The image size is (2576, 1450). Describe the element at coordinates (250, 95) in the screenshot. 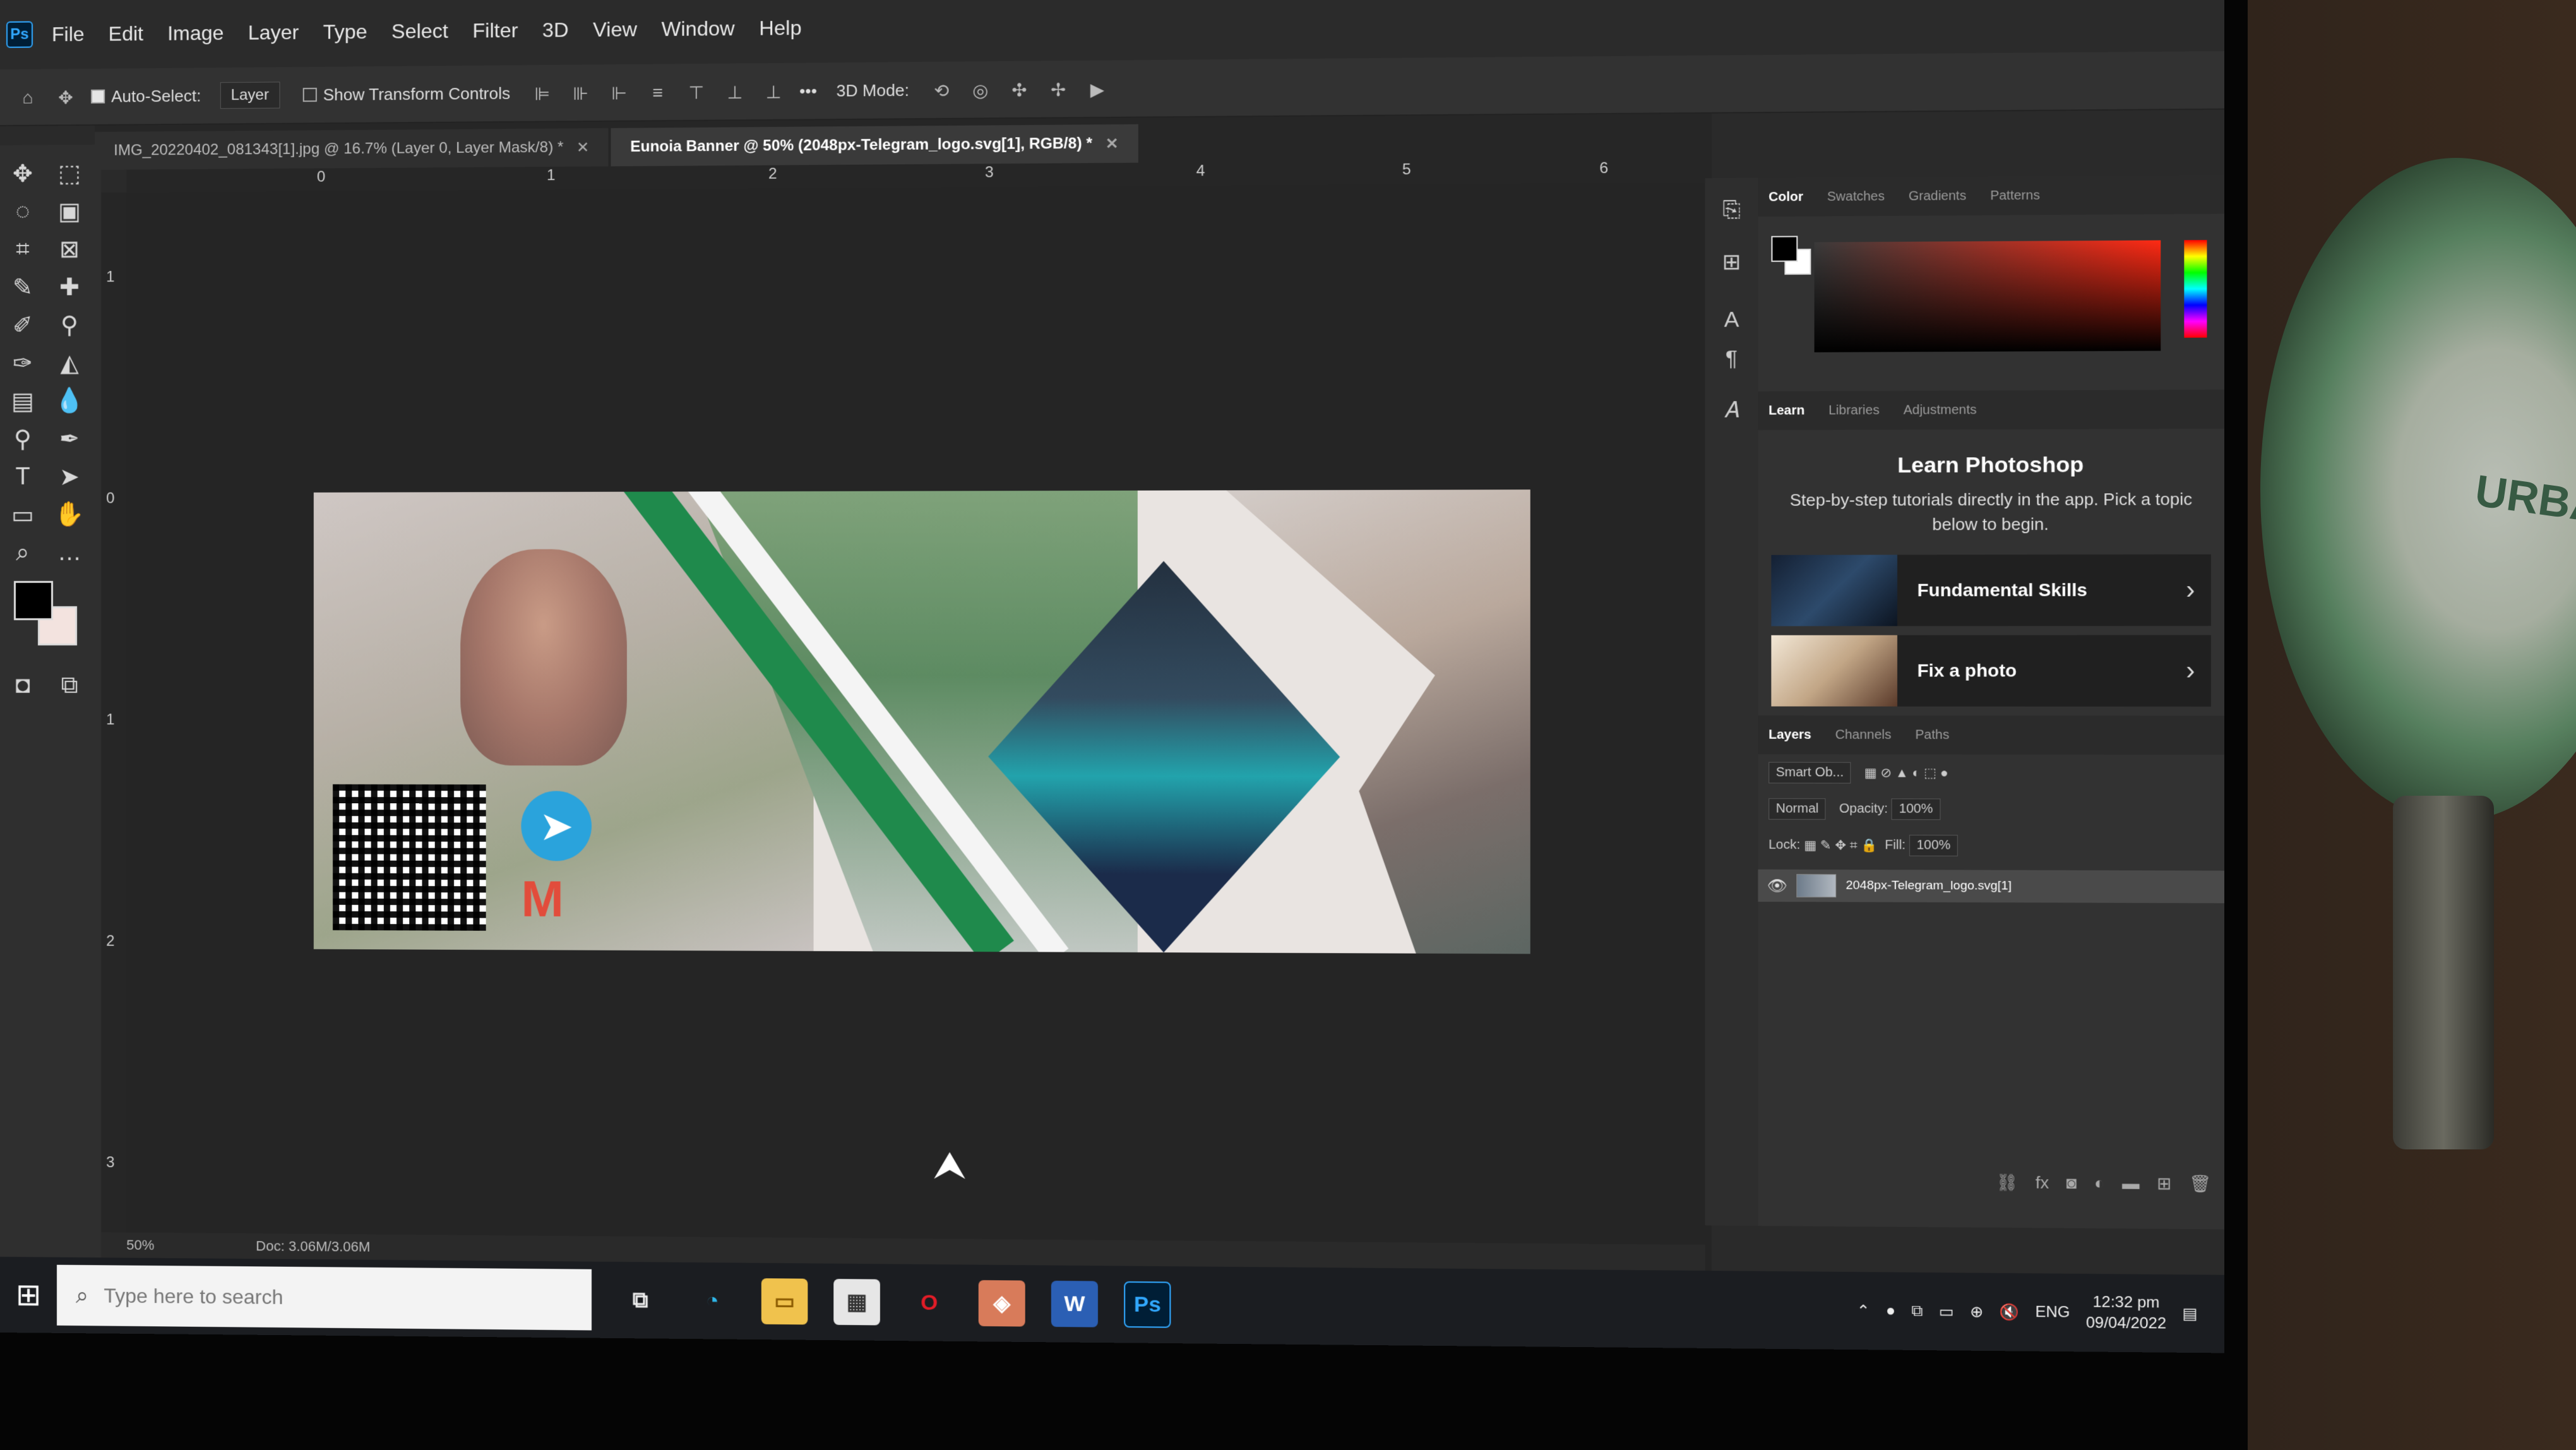

I see `auto-select-target-dropdown: Layer` at that location.